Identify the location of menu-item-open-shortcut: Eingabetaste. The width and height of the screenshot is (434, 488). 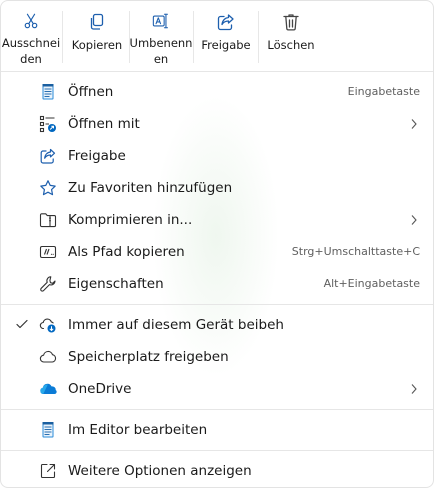
(383, 91).